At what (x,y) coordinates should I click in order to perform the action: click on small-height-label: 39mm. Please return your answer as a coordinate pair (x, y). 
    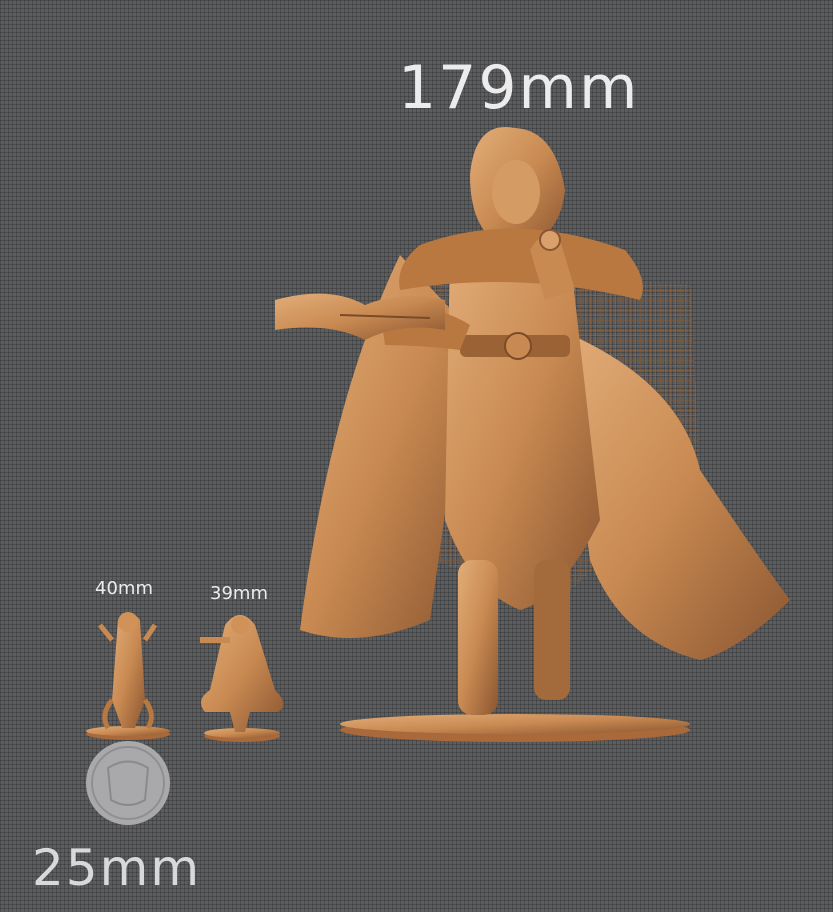
    Looking at the image, I should click on (239, 593).